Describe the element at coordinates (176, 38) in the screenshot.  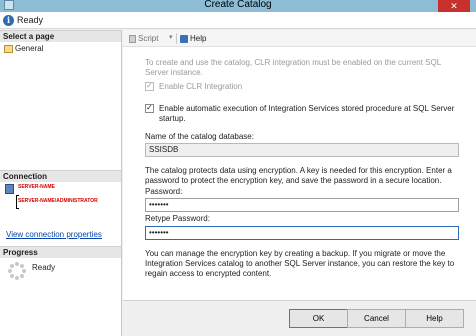
I see `toolbar-divider` at that location.